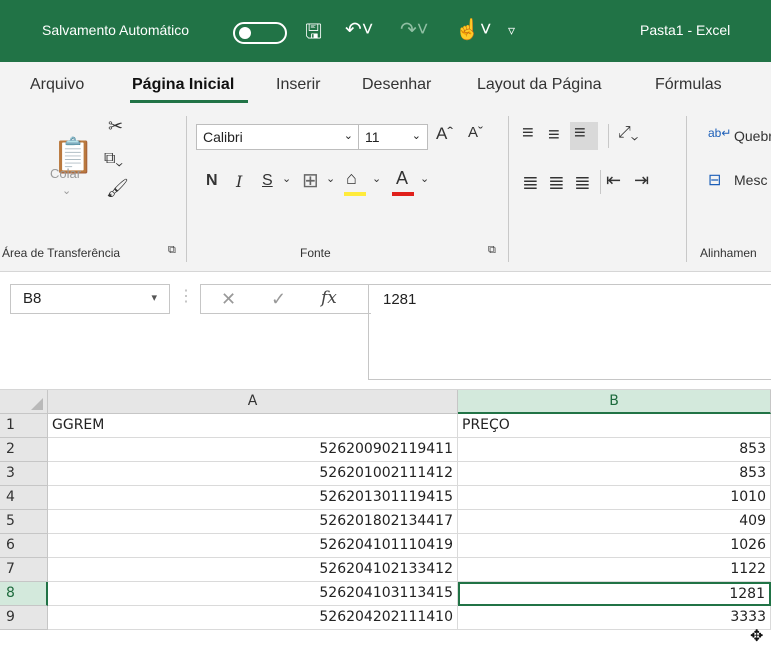 This screenshot has height=654, width=771. Describe the element at coordinates (584, 136) in the screenshot. I see `align-bottom-icon: ≡` at that location.